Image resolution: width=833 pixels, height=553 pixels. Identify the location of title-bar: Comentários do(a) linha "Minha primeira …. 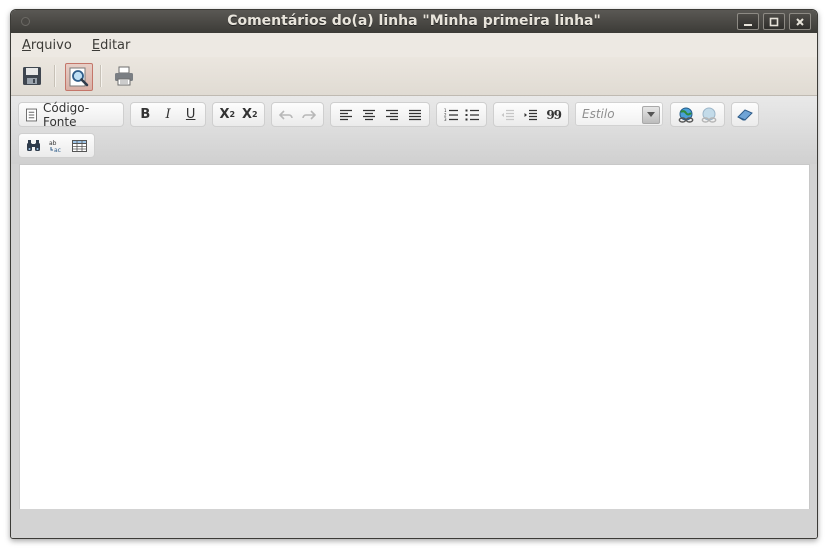
(414, 21).